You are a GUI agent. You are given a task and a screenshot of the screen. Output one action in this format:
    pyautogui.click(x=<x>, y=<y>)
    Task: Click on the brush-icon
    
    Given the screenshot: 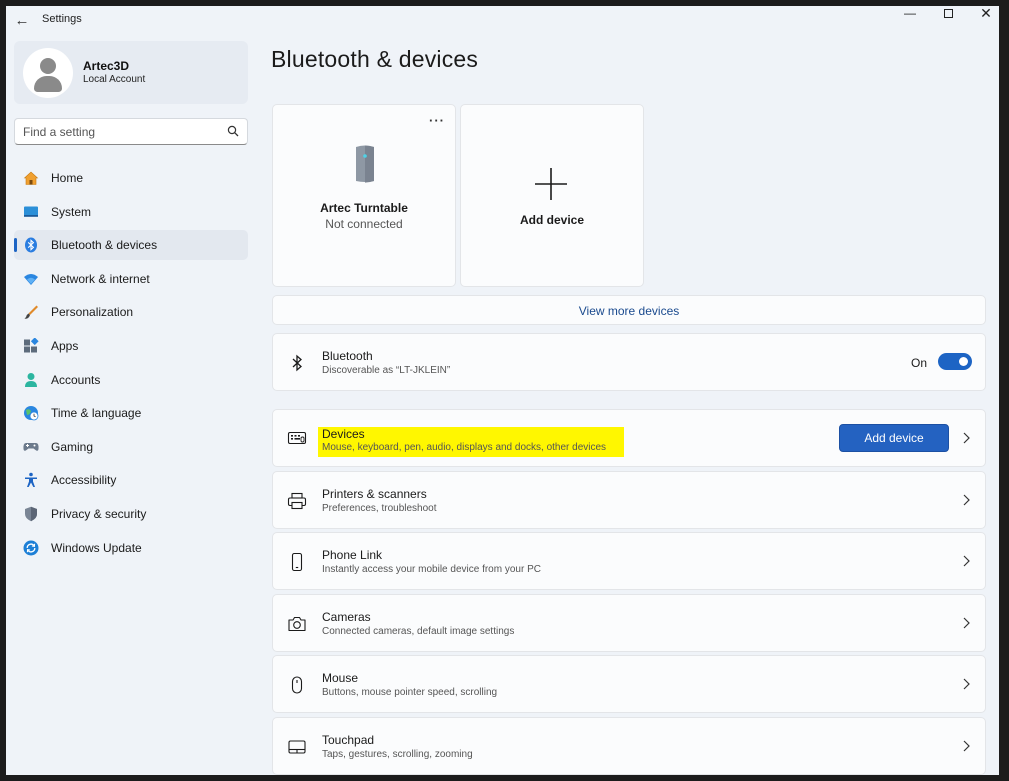 What is the action you would take?
    pyautogui.click(x=31, y=312)
    